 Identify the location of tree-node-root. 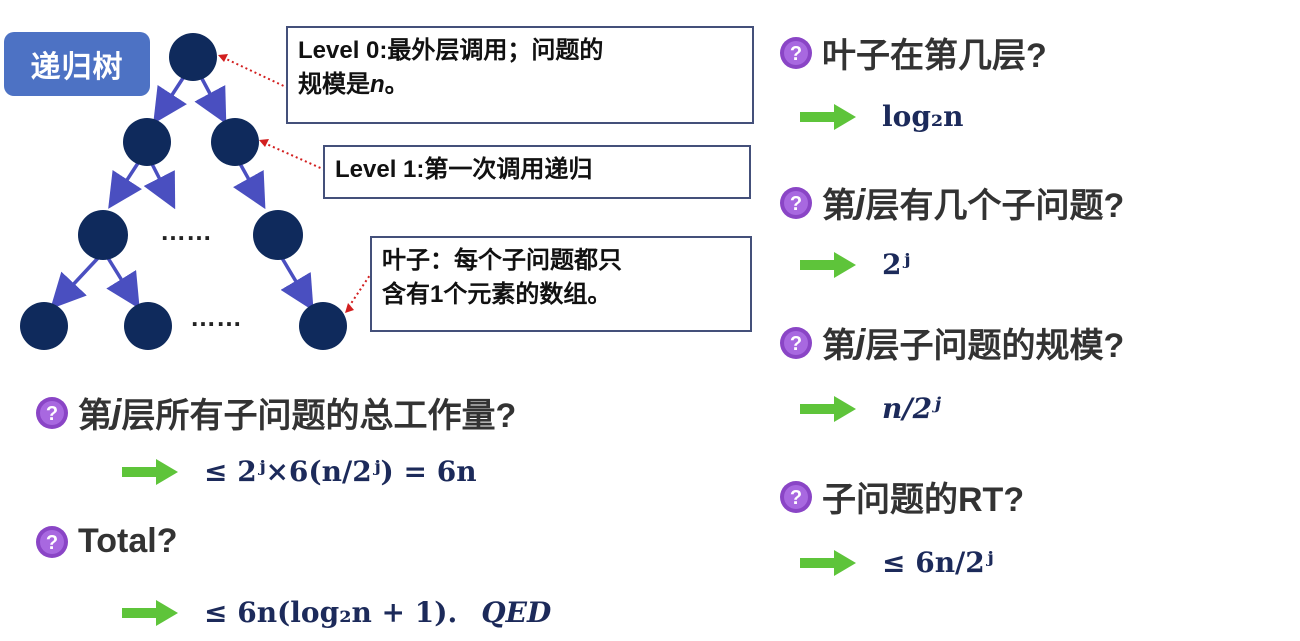
(193, 57).